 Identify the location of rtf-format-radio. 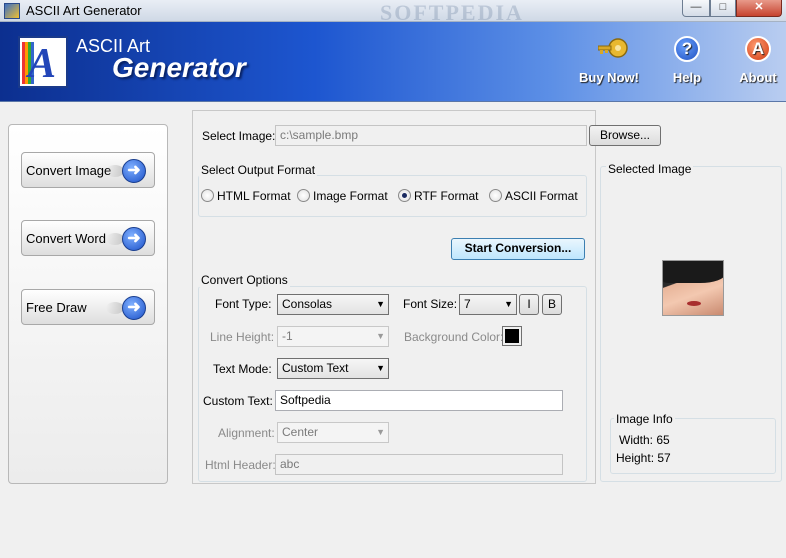
(404, 195).